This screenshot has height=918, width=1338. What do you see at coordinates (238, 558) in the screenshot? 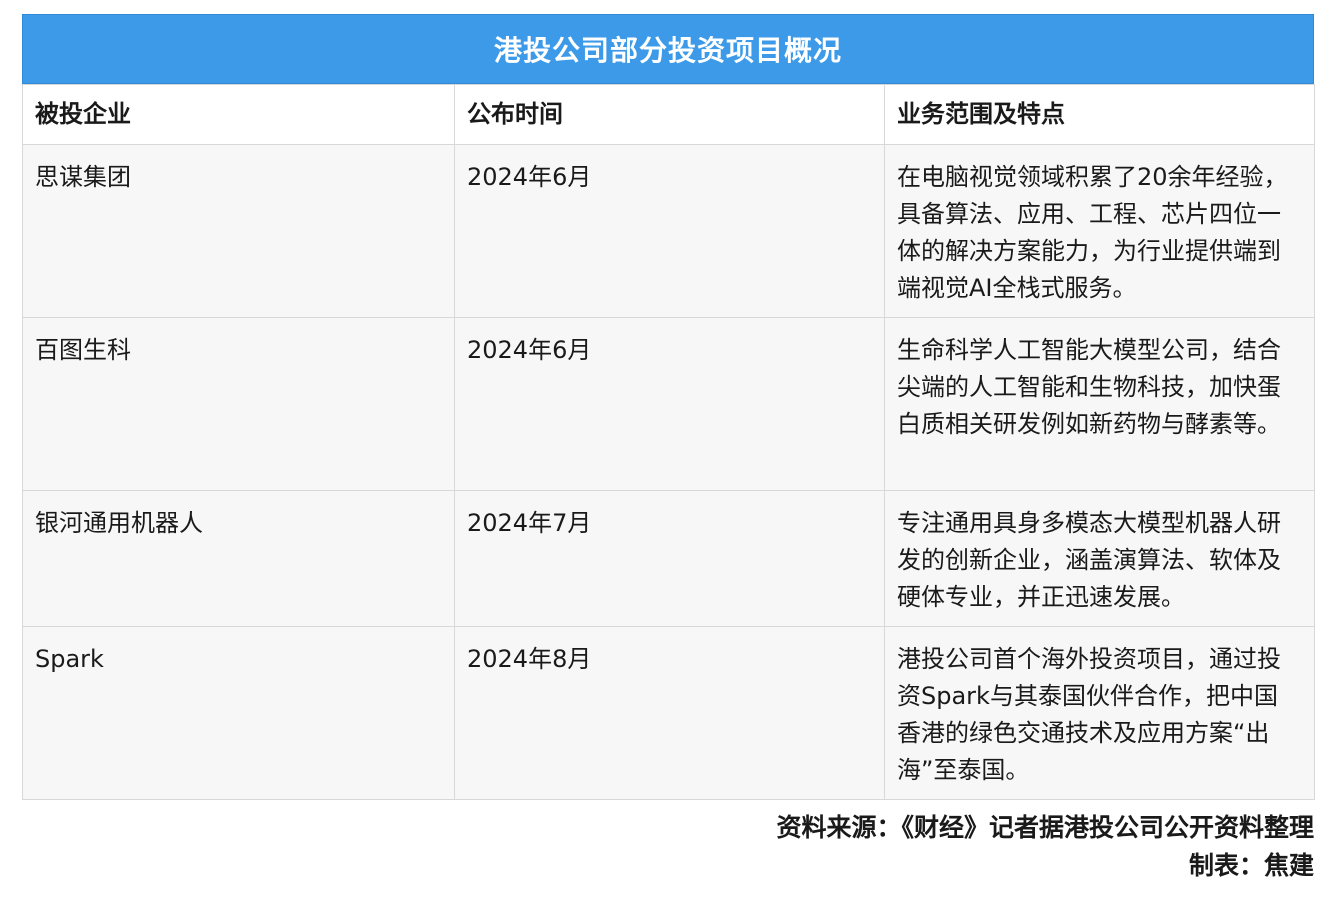
I see `cell-company: 银河通用机器人` at bounding box center [238, 558].